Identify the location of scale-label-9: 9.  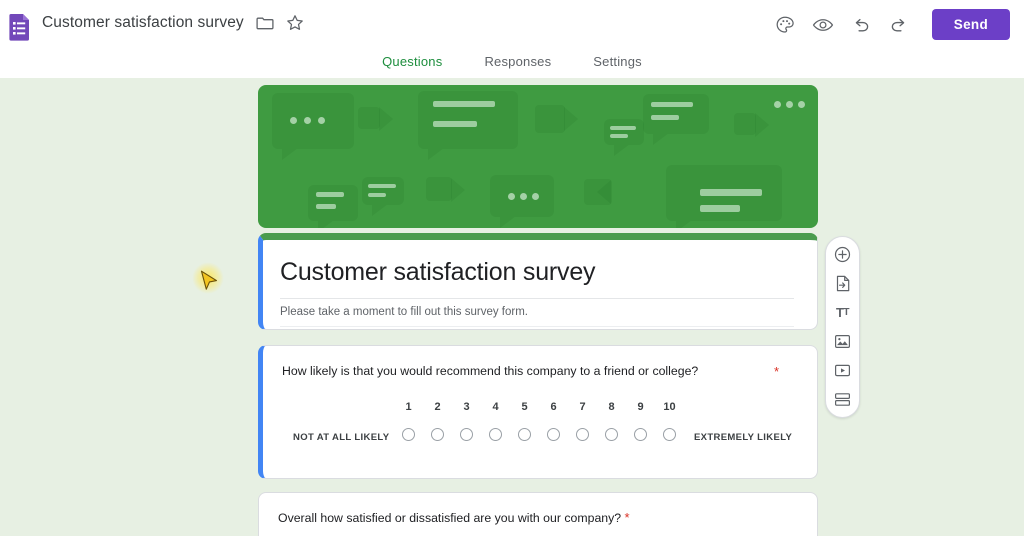
(640, 407).